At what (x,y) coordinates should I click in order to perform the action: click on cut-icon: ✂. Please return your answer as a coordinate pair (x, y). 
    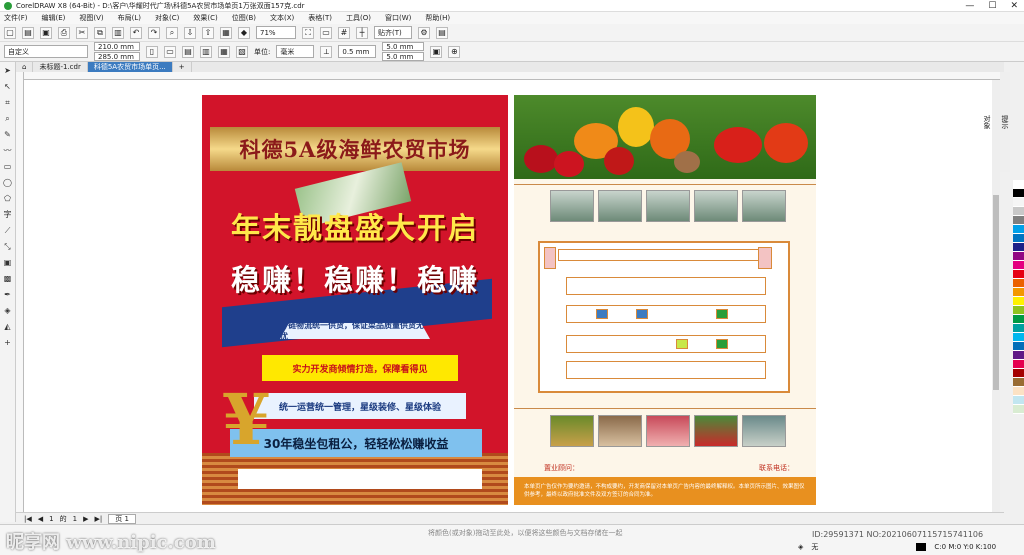
    Looking at the image, I should click on (82, 32).